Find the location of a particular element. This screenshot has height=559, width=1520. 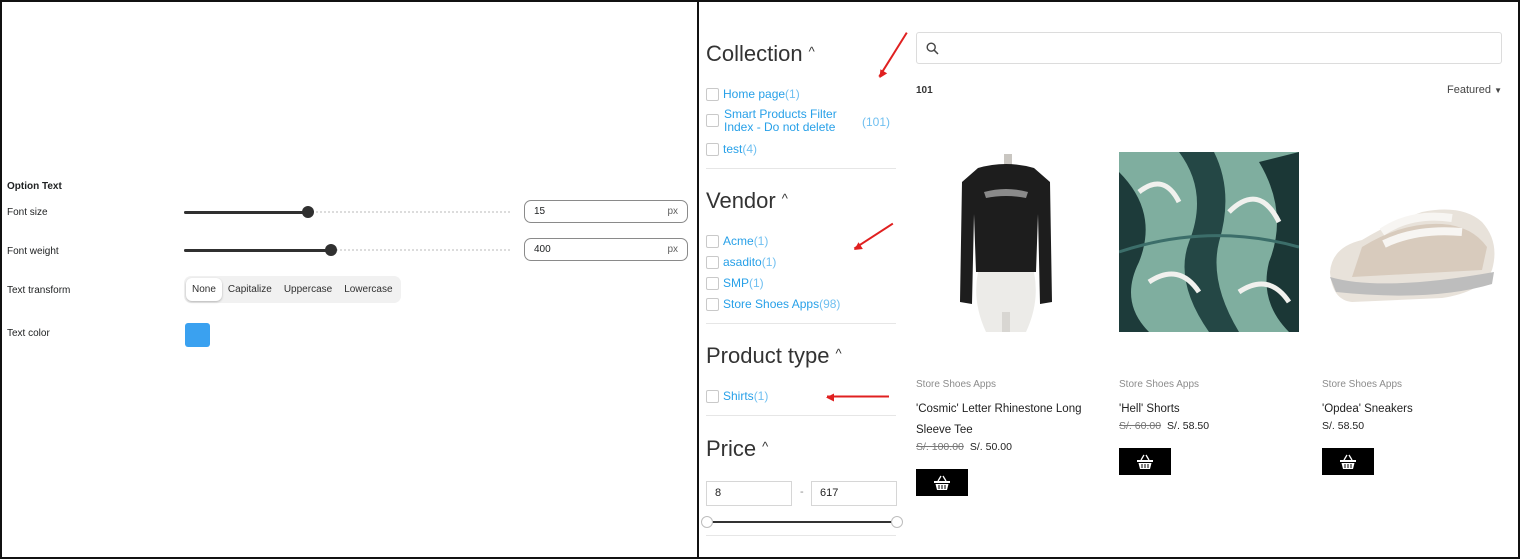

font-weight-unit: px is located at coordinates (672, 249).